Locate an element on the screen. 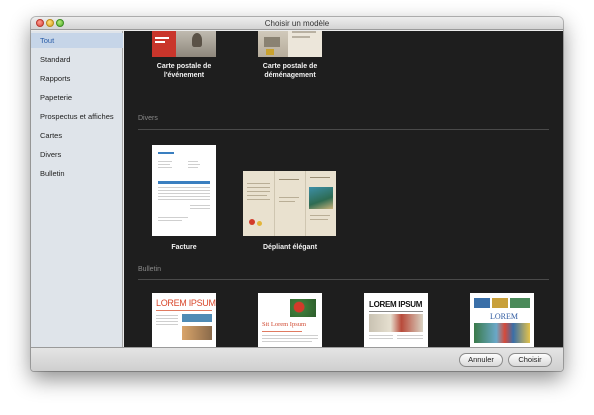 This screenshot has width=594, height=415. sidebar-item-cartes: Cartes is located at coordinates (77, 135).